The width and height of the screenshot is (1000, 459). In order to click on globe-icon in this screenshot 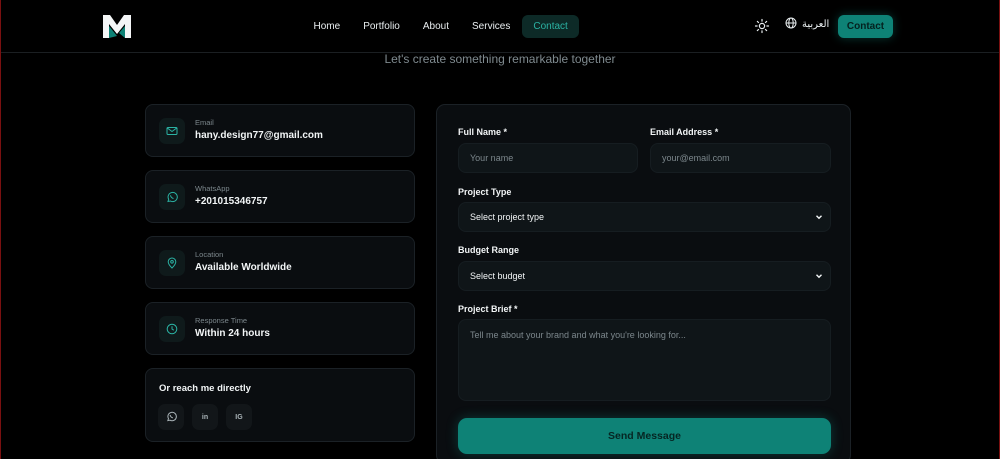, I will do `click(791, 24)`.